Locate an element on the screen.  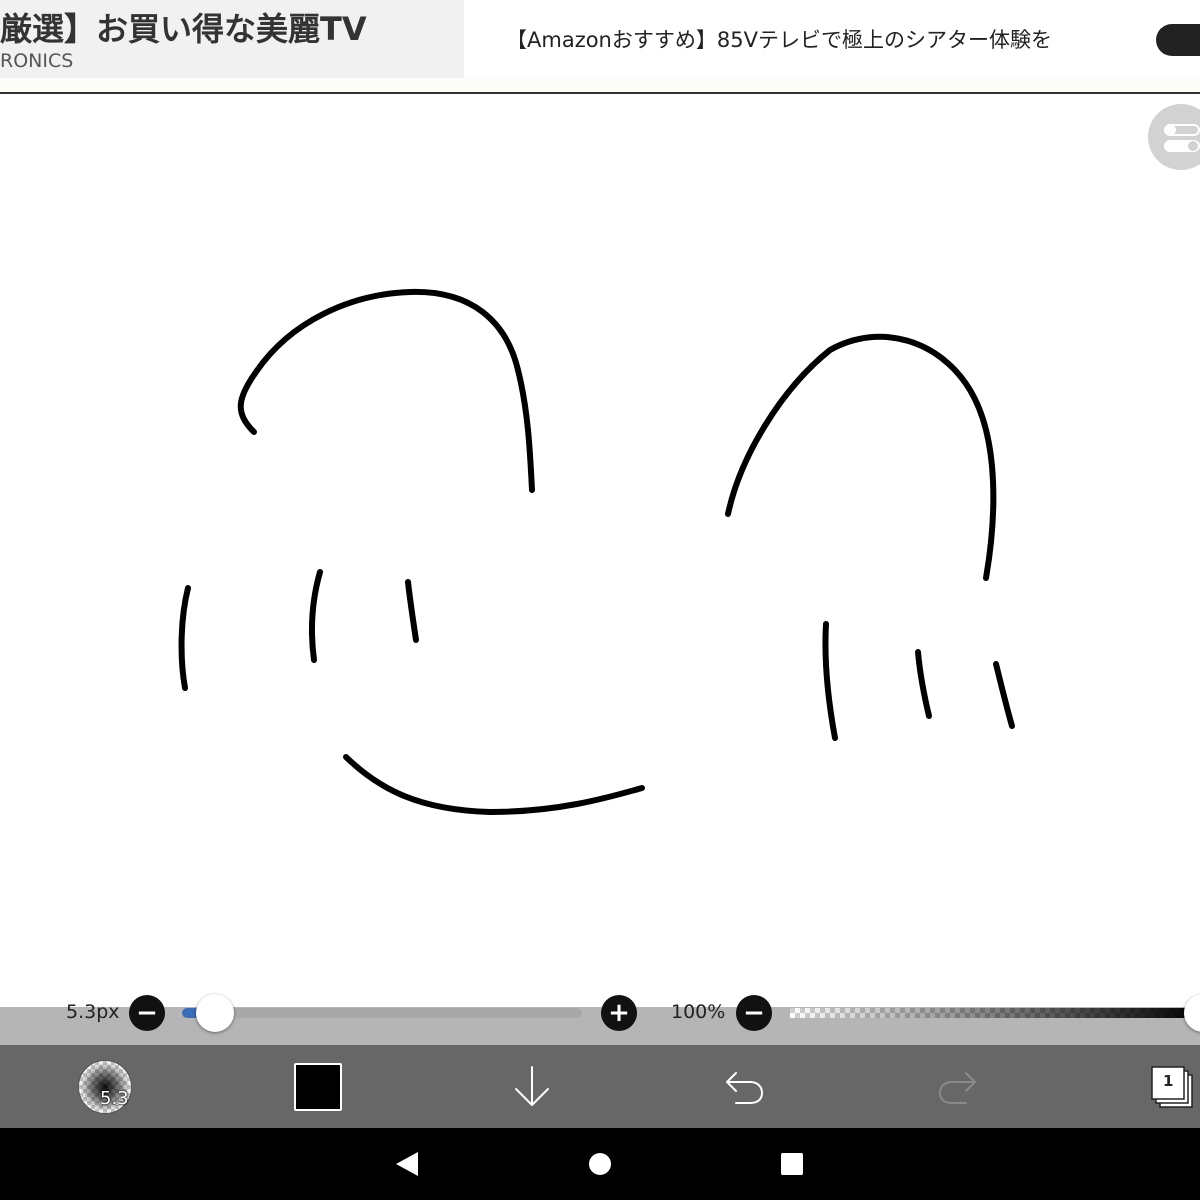
opacity-decrease-button: − is located at coordinates (754, 1013).